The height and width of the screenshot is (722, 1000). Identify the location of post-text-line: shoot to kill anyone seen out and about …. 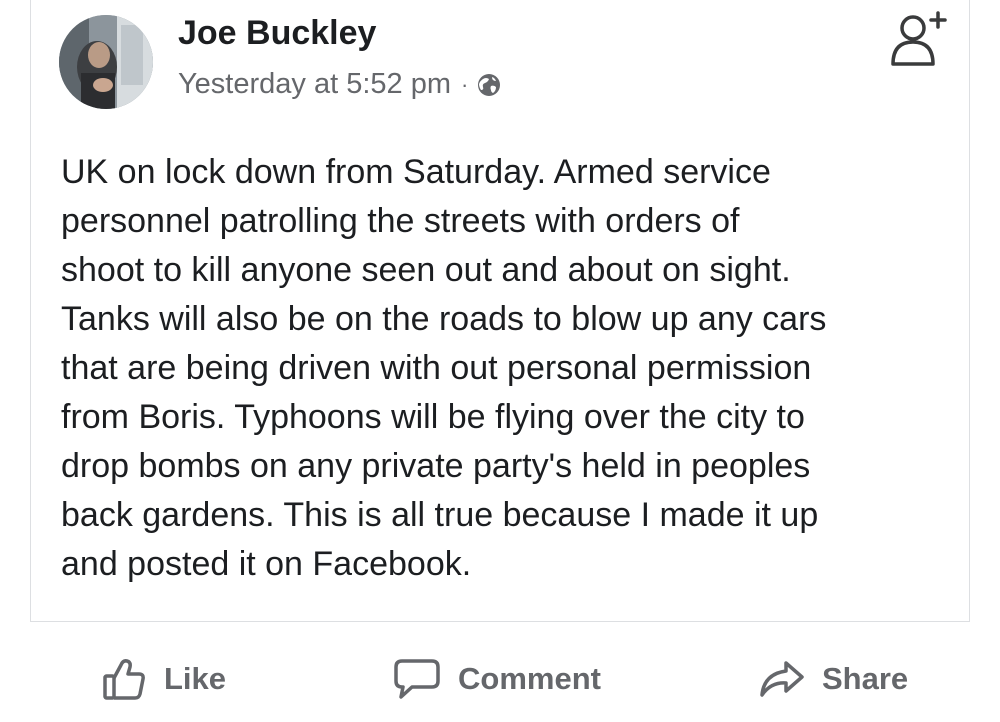
(426, 270).